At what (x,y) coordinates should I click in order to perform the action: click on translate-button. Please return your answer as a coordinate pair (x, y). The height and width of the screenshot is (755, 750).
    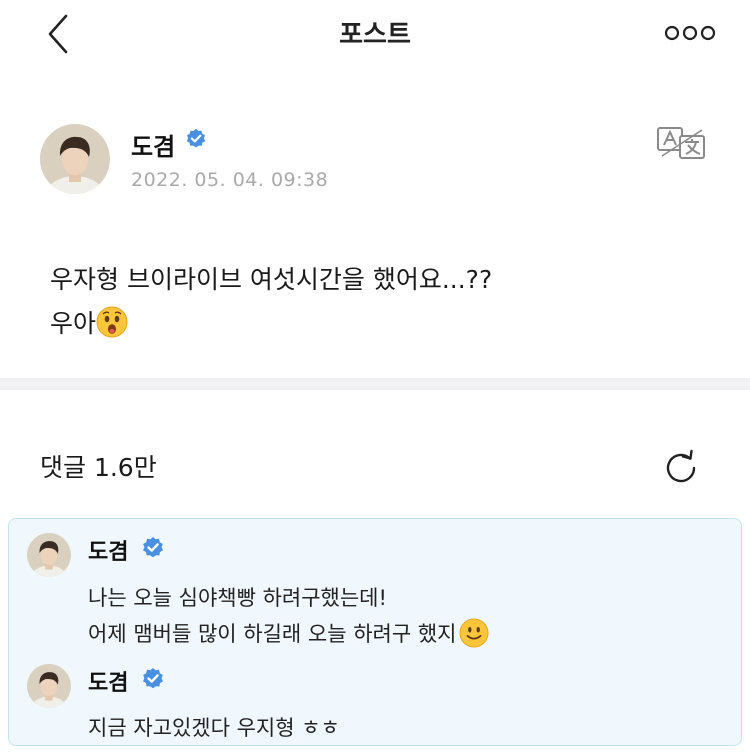
    Looking at the image, I should click on (682, 143).